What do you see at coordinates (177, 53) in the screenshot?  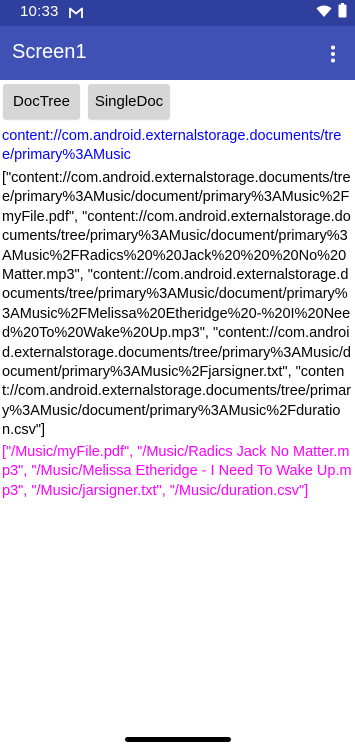 I see `app-bar: Screen1` at bounding box center [177, 53].